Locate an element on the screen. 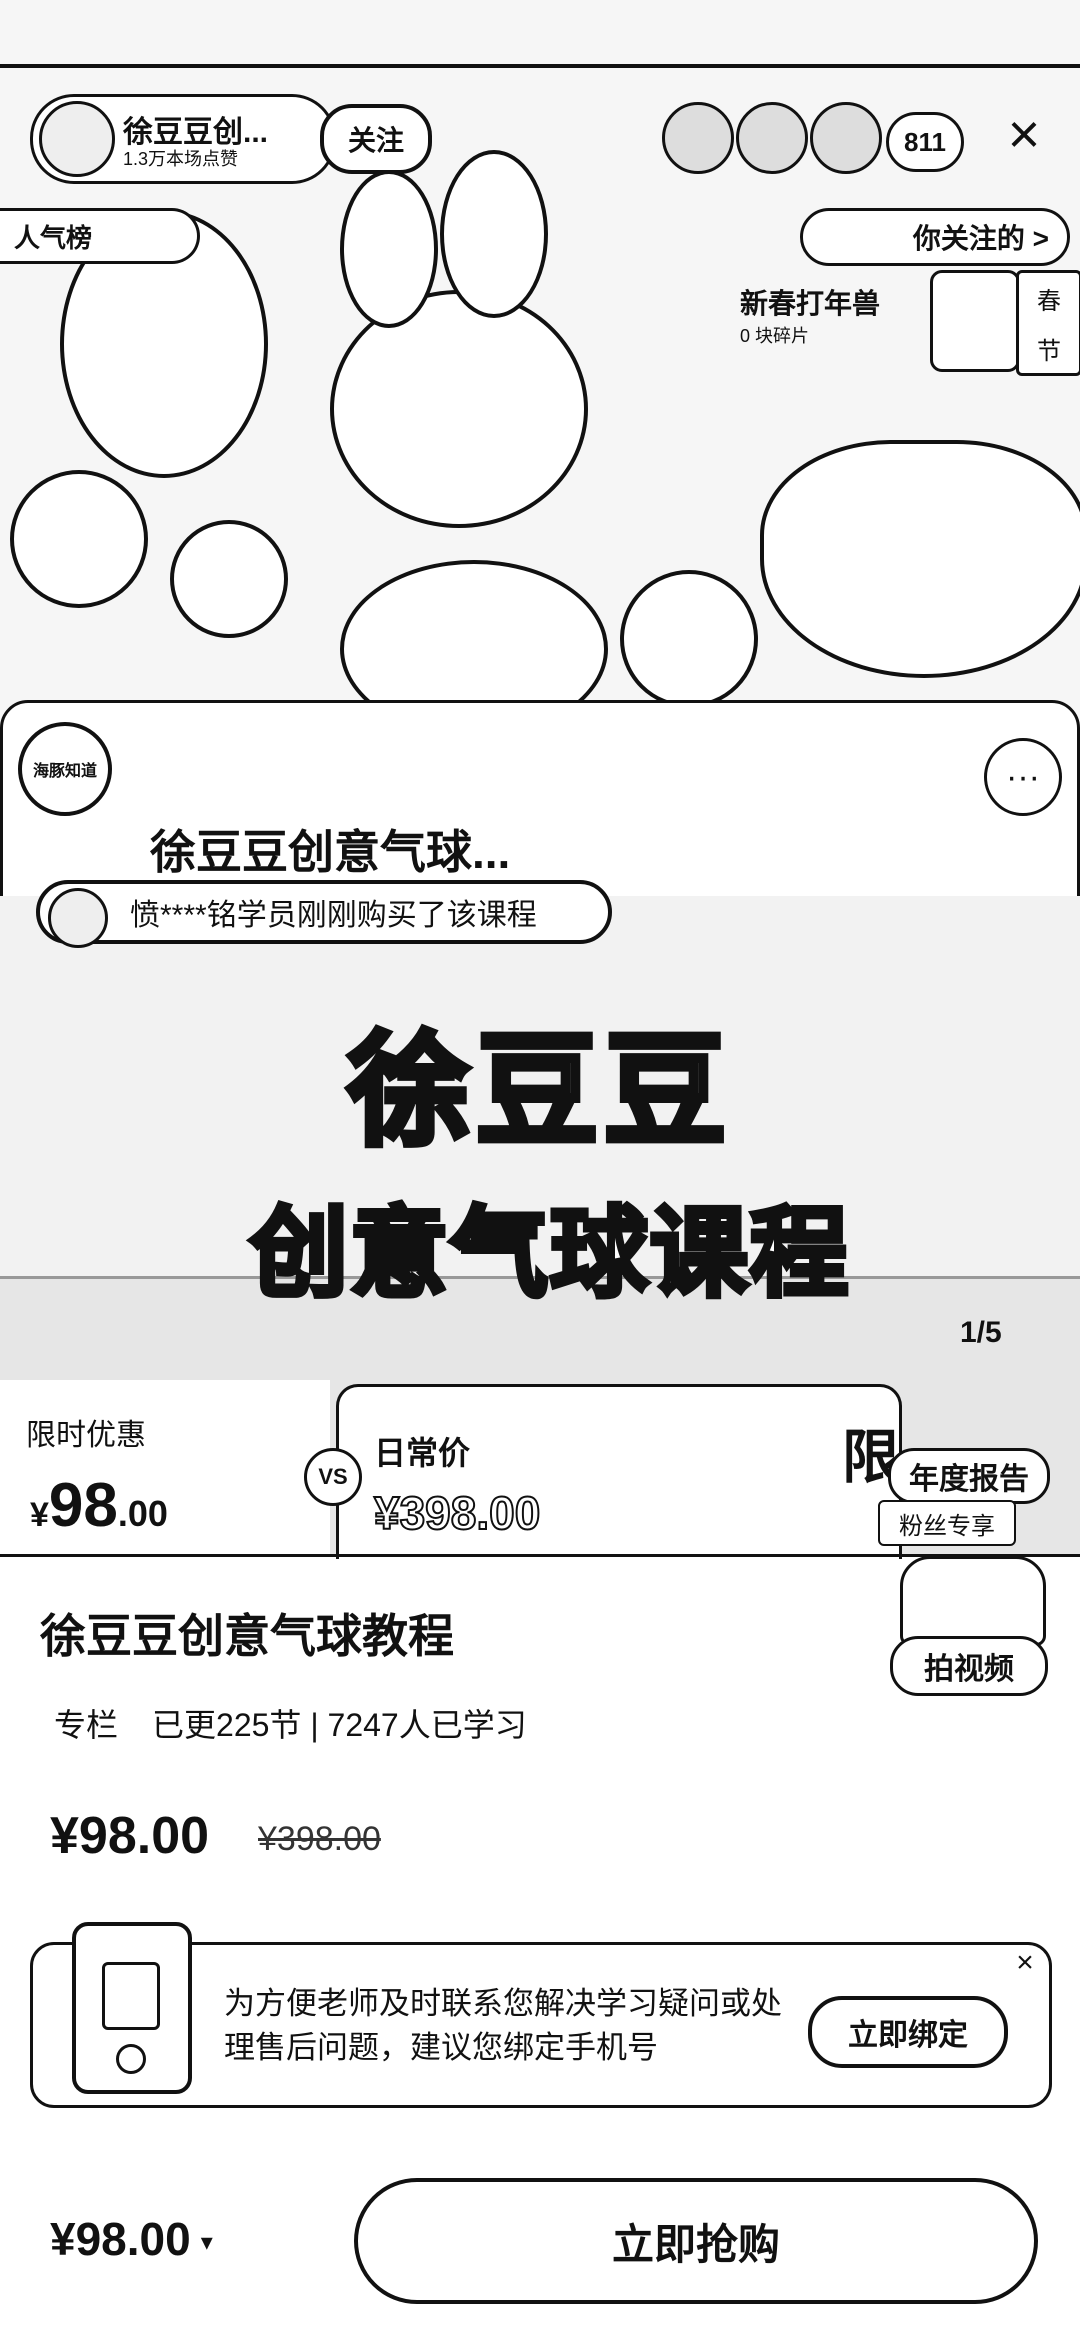 The image size is (1080, 2340). status-divider is located at coordinates (540, 66).